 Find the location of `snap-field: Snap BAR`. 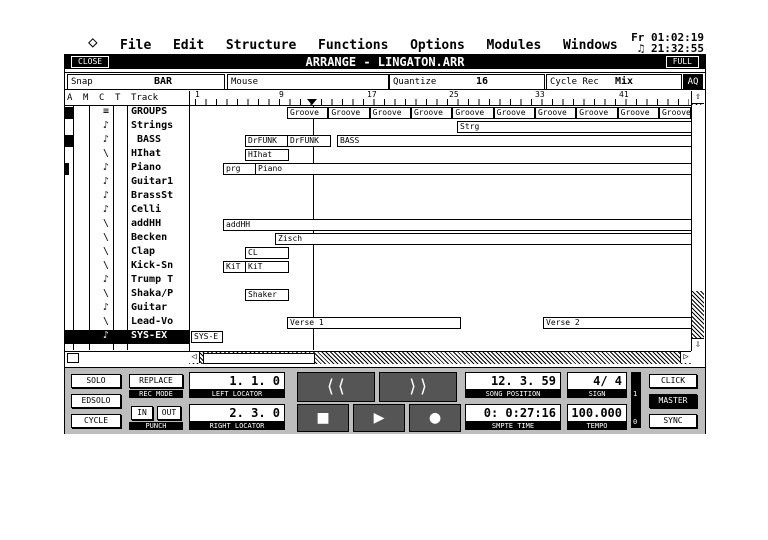

snap-field: Snap BAR is located at coordinates (146, 82).